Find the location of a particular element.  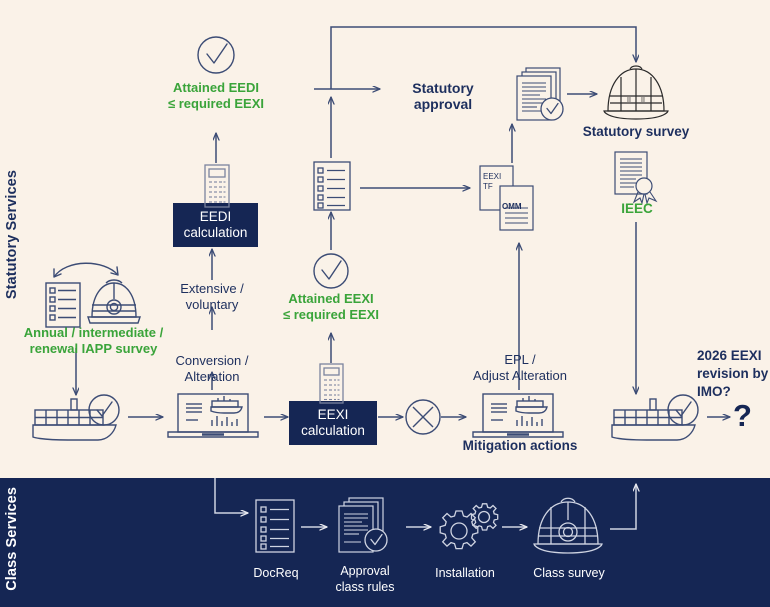

question-mark: ? is located at coordinates (742, 415).